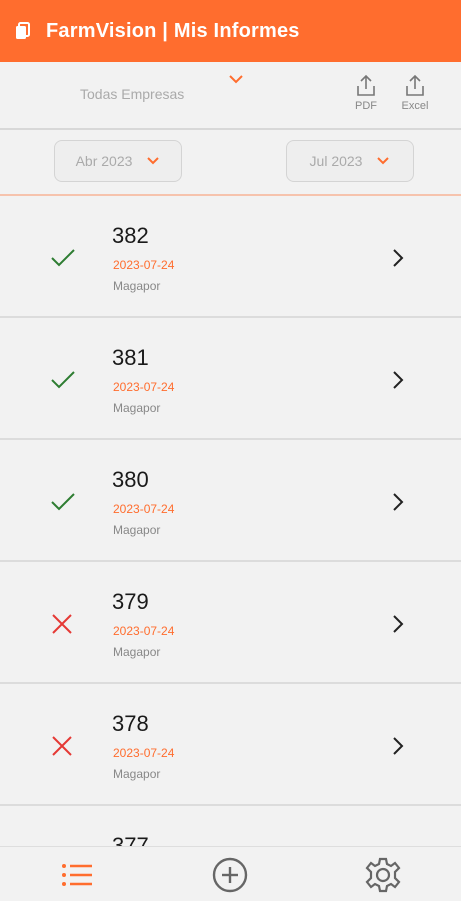 The width and height of the screenshot is (461, 901). I want to click on report-row: 382 2023-07-24 Magapor, so click(230, 257).